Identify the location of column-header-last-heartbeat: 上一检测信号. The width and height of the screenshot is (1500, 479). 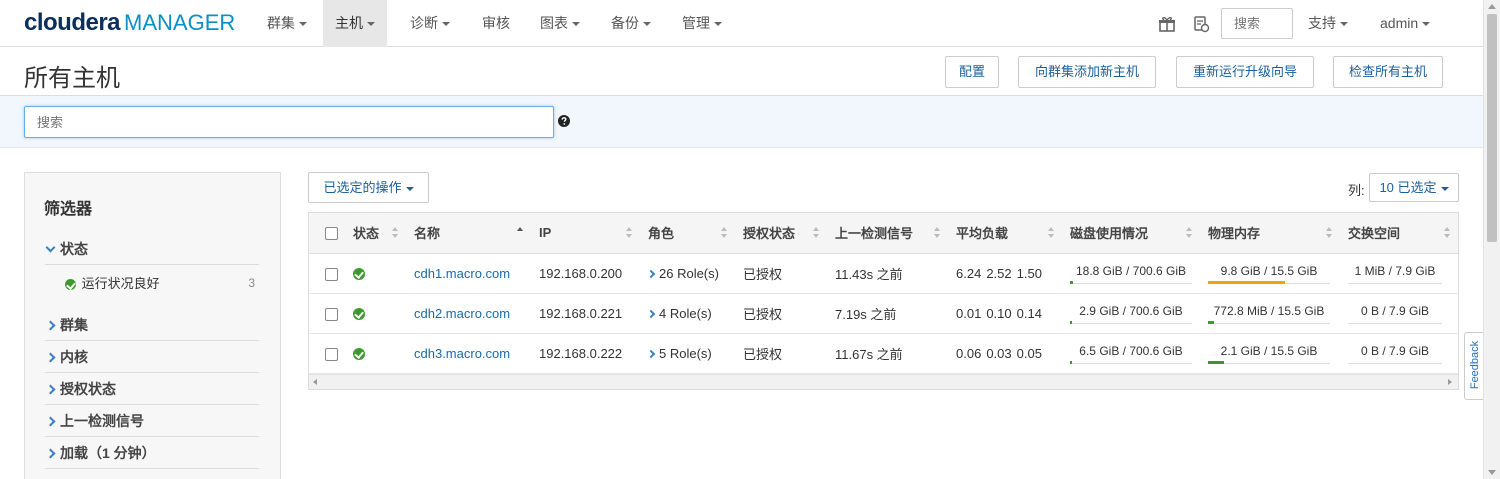
(889, 233).